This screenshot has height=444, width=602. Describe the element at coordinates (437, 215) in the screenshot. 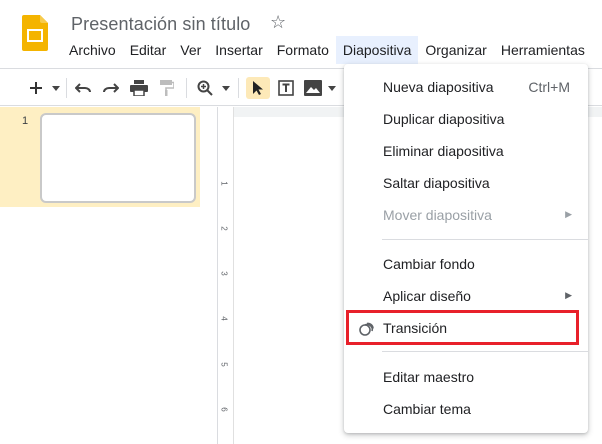

I see `menu-item-label: Mover diapositiva` at that location.